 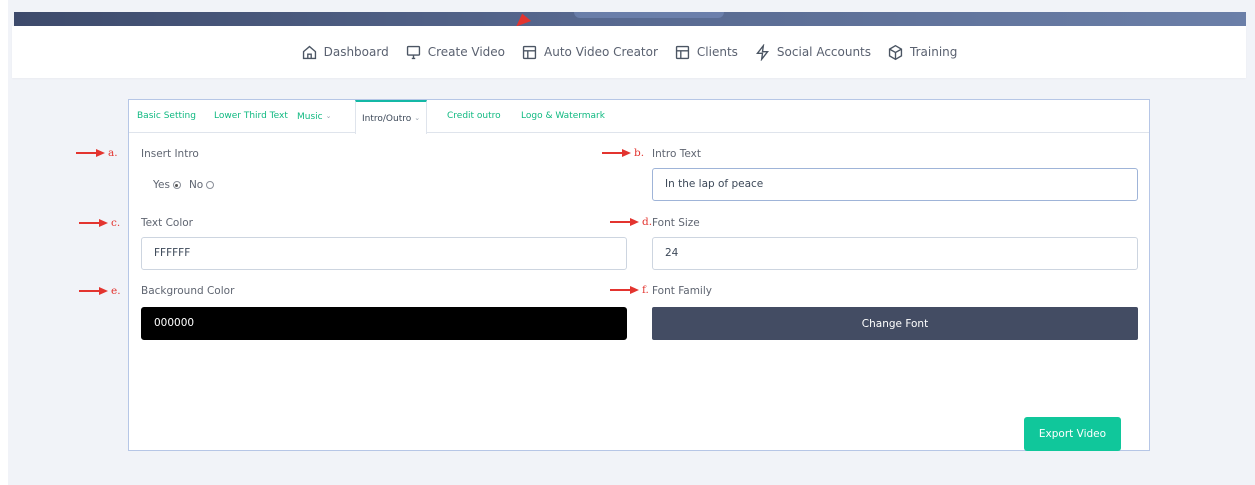 I want to click on annotation-d: d., so click(x=631, y=222).